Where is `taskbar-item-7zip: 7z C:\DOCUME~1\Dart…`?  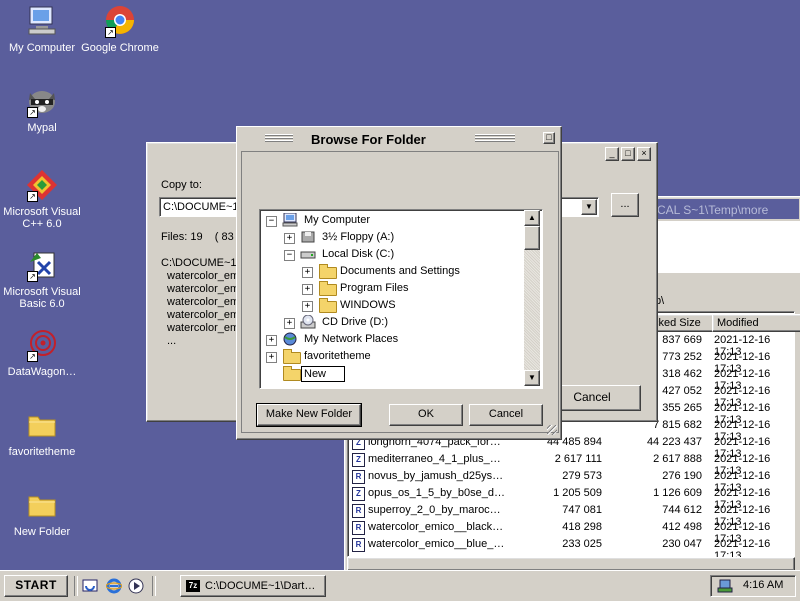 taskbar-item-7zip: 7z C:\DOCUME~1\Dart… is located at coordinates (253, 586).